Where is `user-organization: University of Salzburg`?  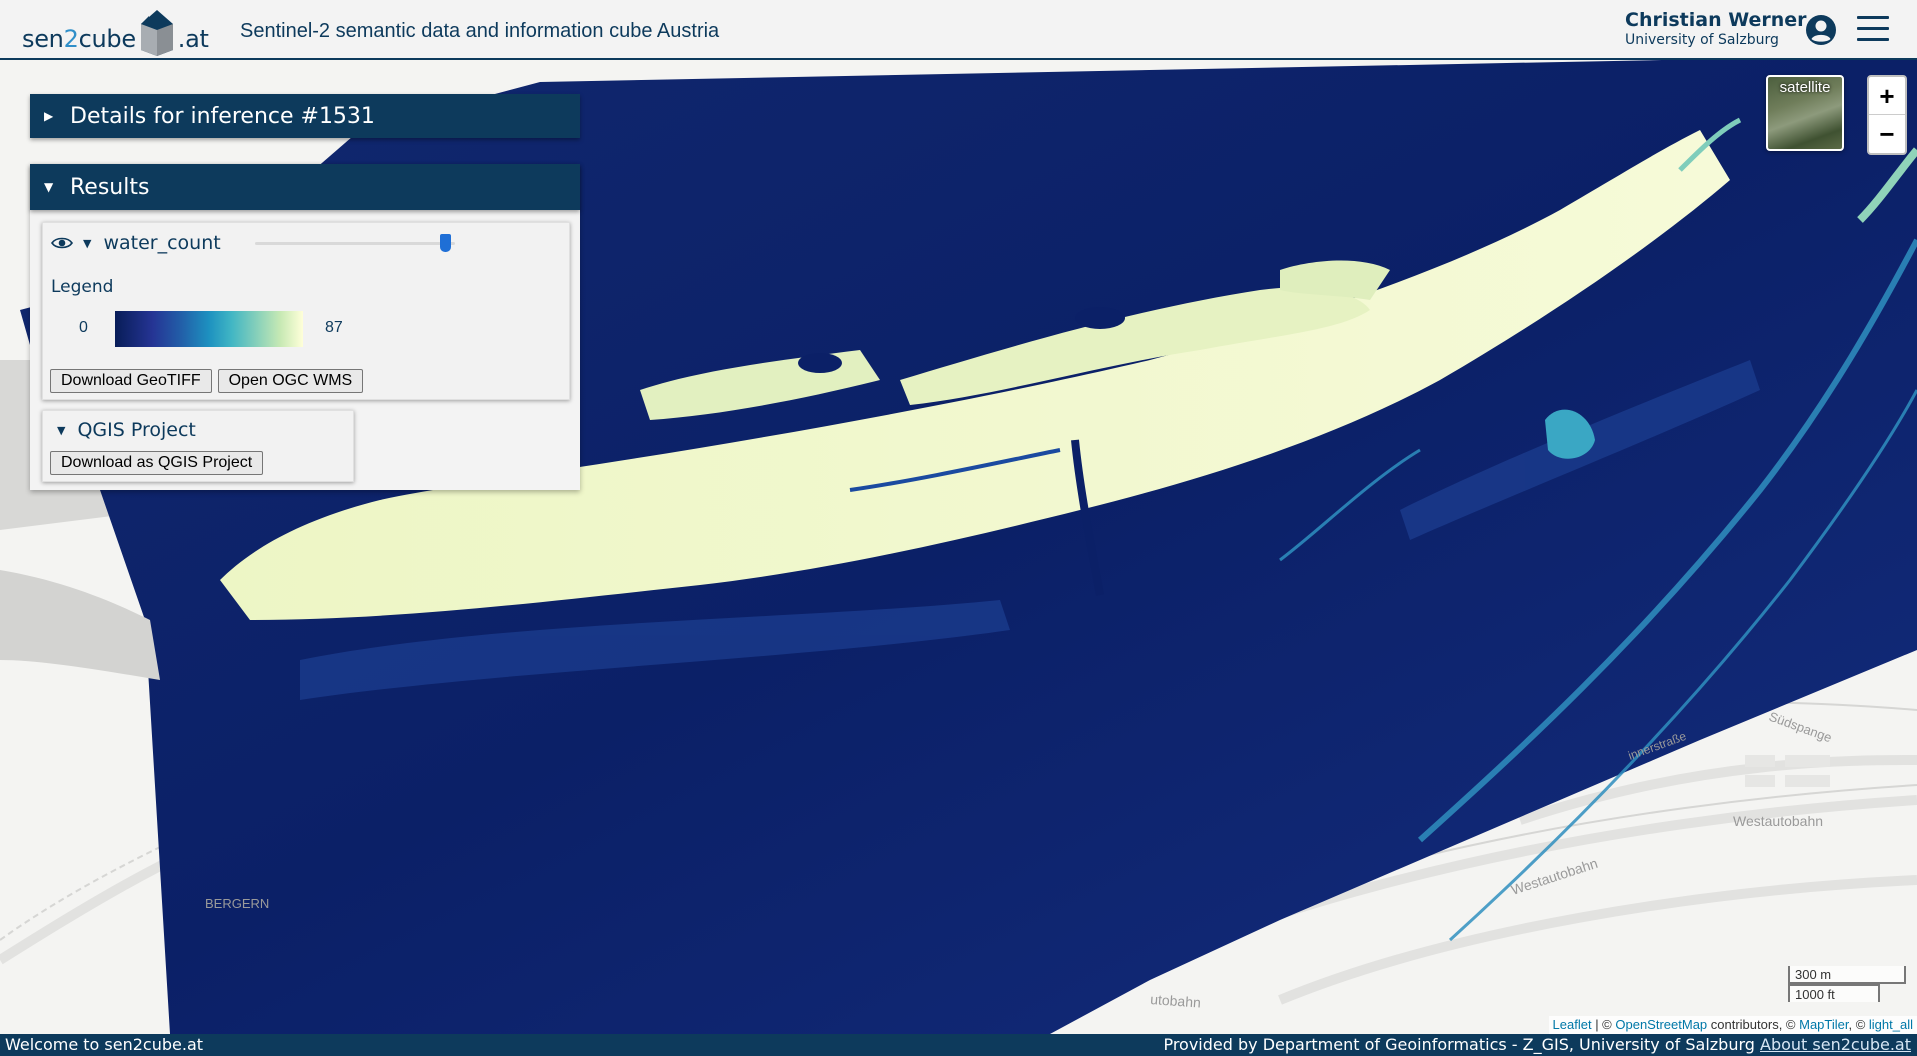
user-organization: University of Salzburg is located at coordinates (1702, 40).